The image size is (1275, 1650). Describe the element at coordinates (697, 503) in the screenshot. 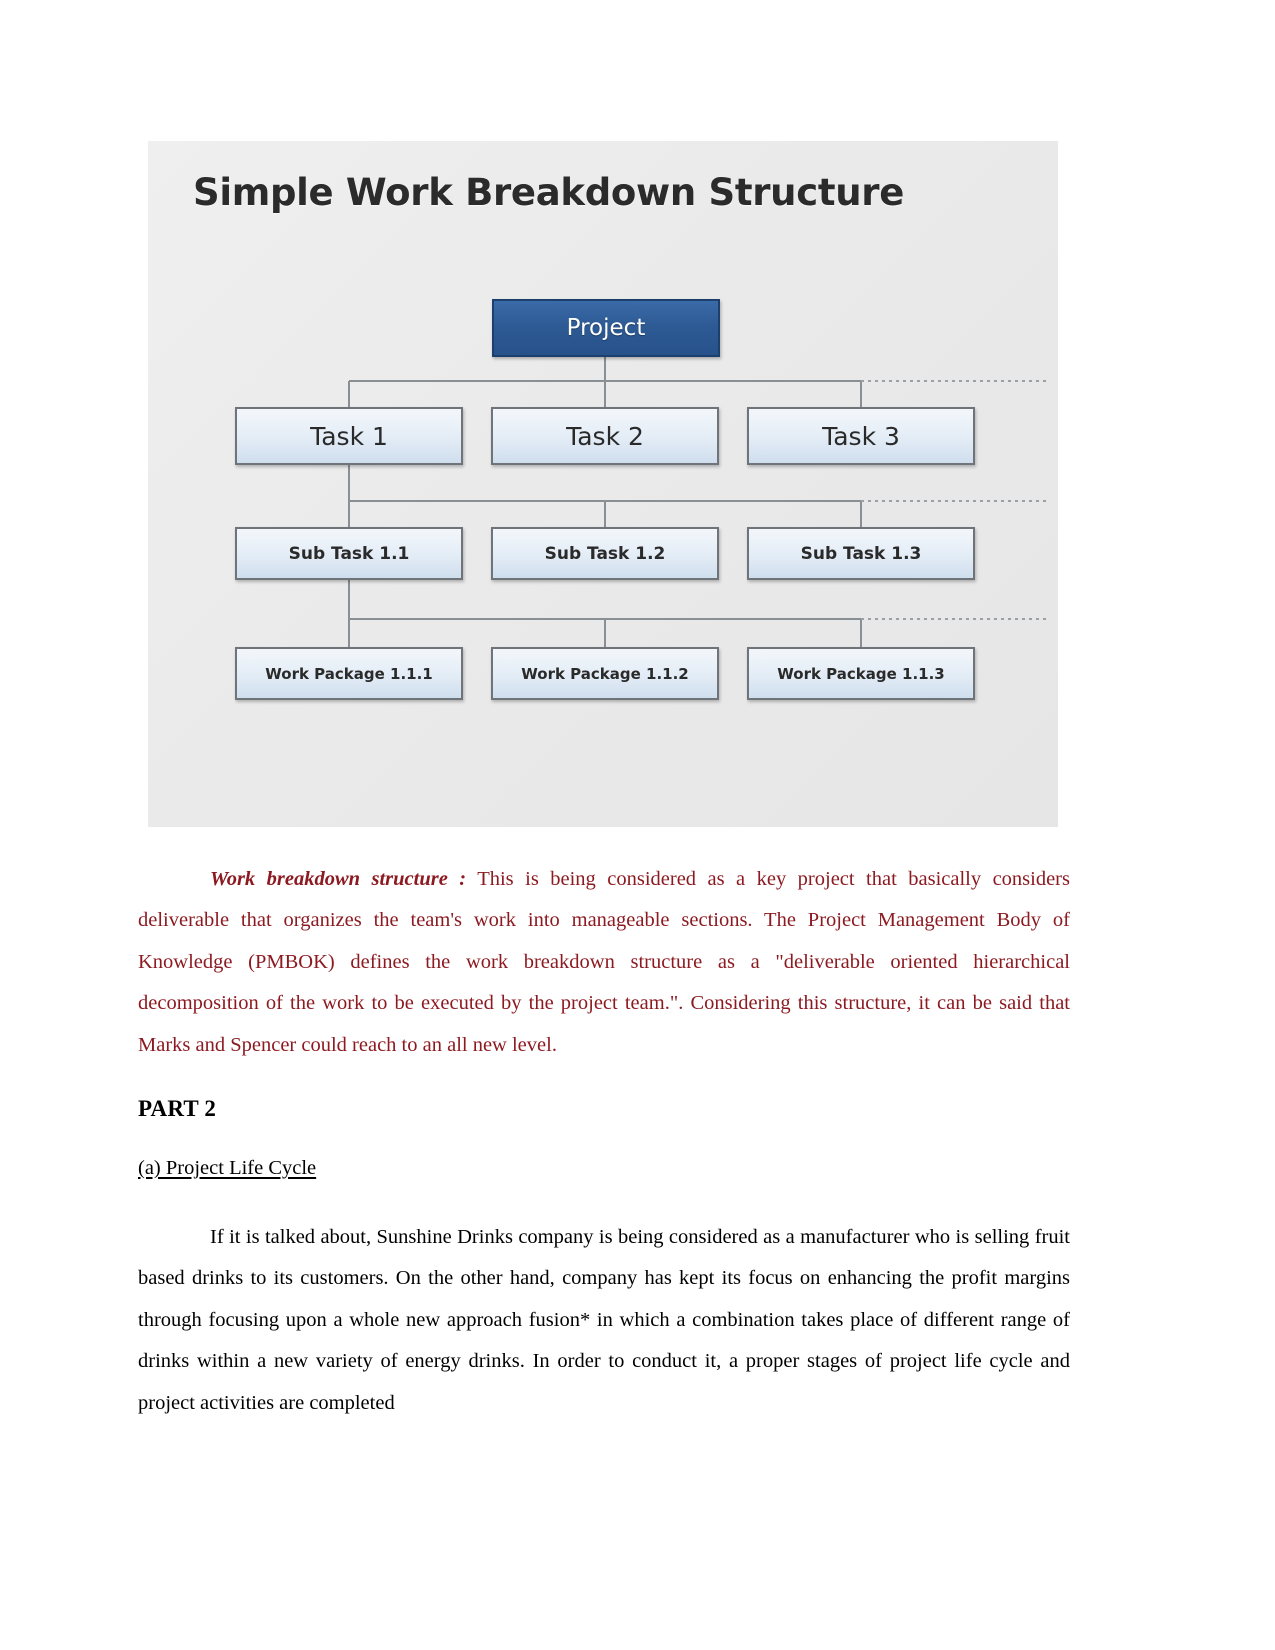

I see `connector-lines` at that location.